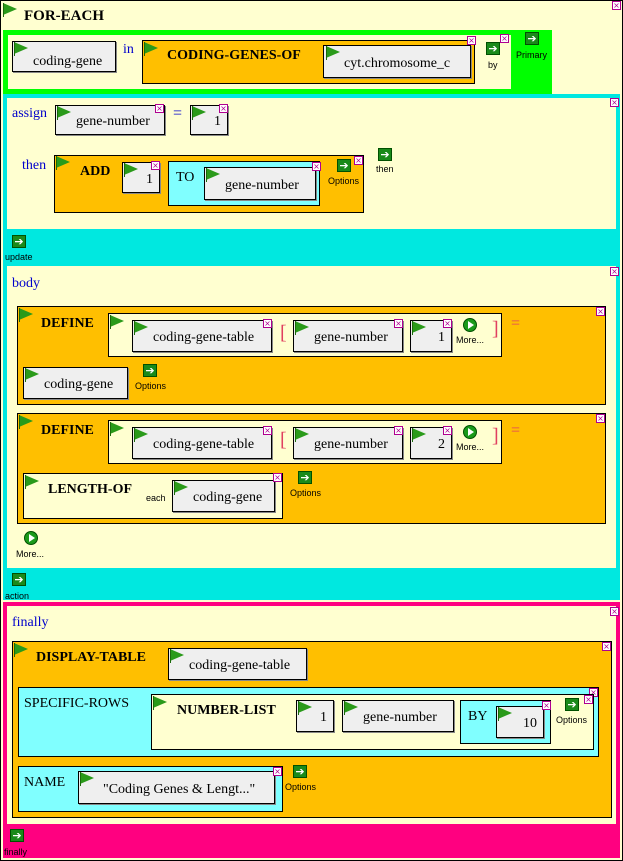 This screenshot has height=861, width=623. What do you see at coordinates (495, 436) in the screenshot?
I see `define2-rbracket: ]` at bounding box center [495, 436].